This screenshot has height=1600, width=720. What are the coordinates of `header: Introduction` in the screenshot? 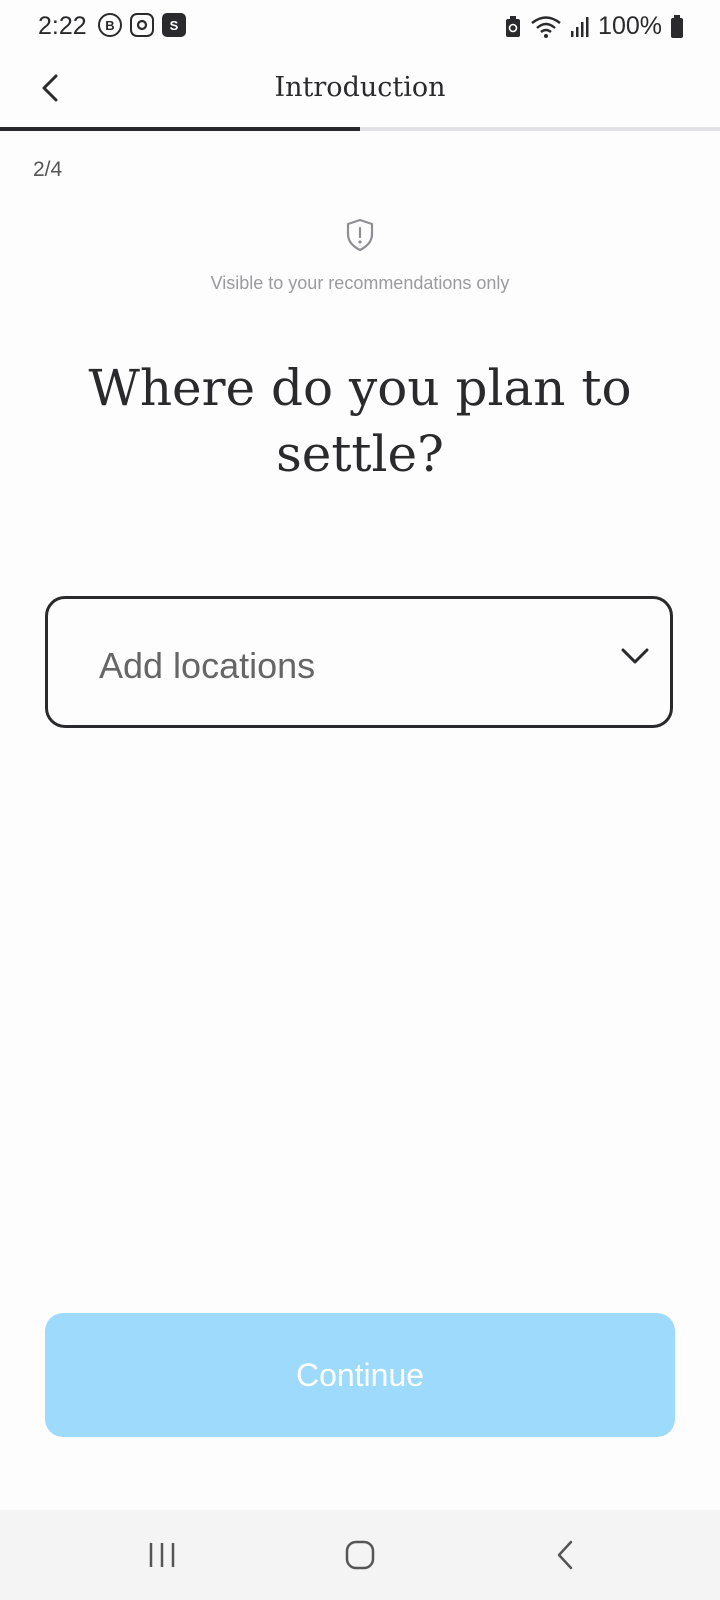 It's located at (360, 91).